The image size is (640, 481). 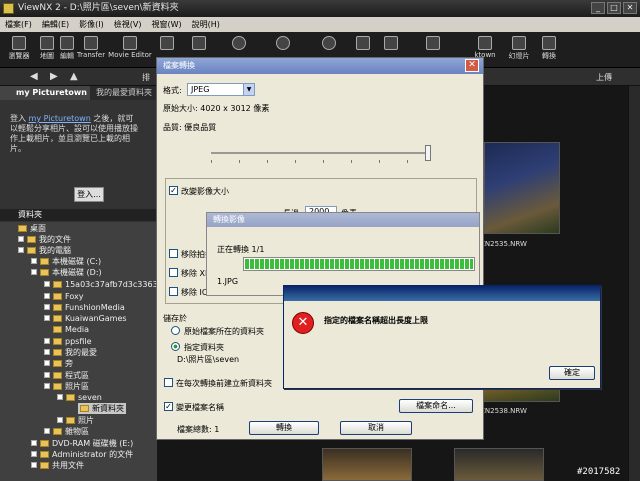 I want to click on convert-icon, so click(x=549, y=43).